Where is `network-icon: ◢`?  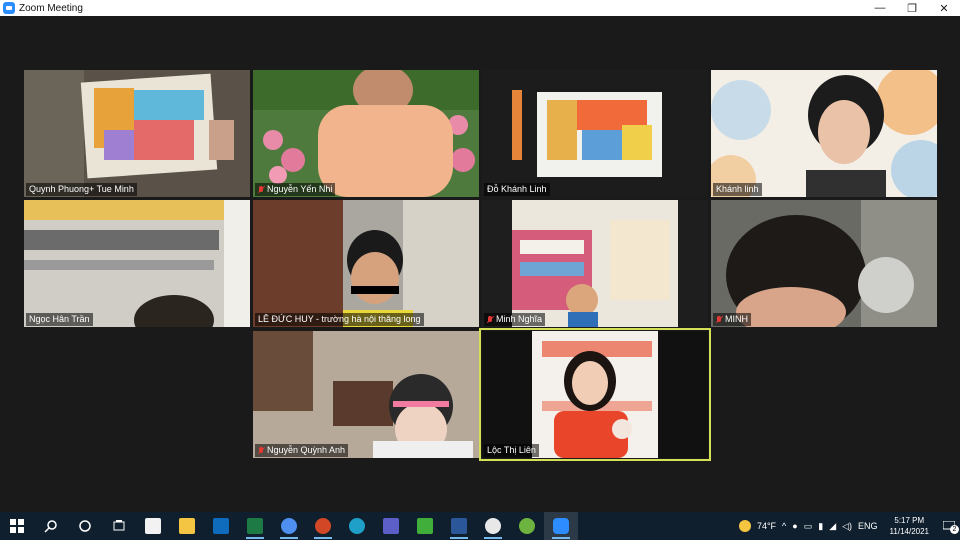
network-icon: ◢ is located at coordinates (832, 526).